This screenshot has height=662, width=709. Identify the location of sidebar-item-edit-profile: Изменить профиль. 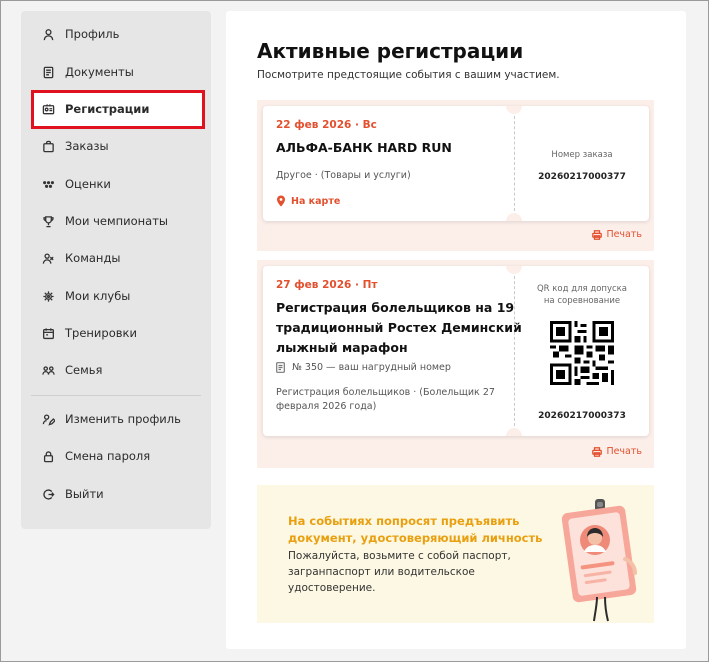
(116, 419).